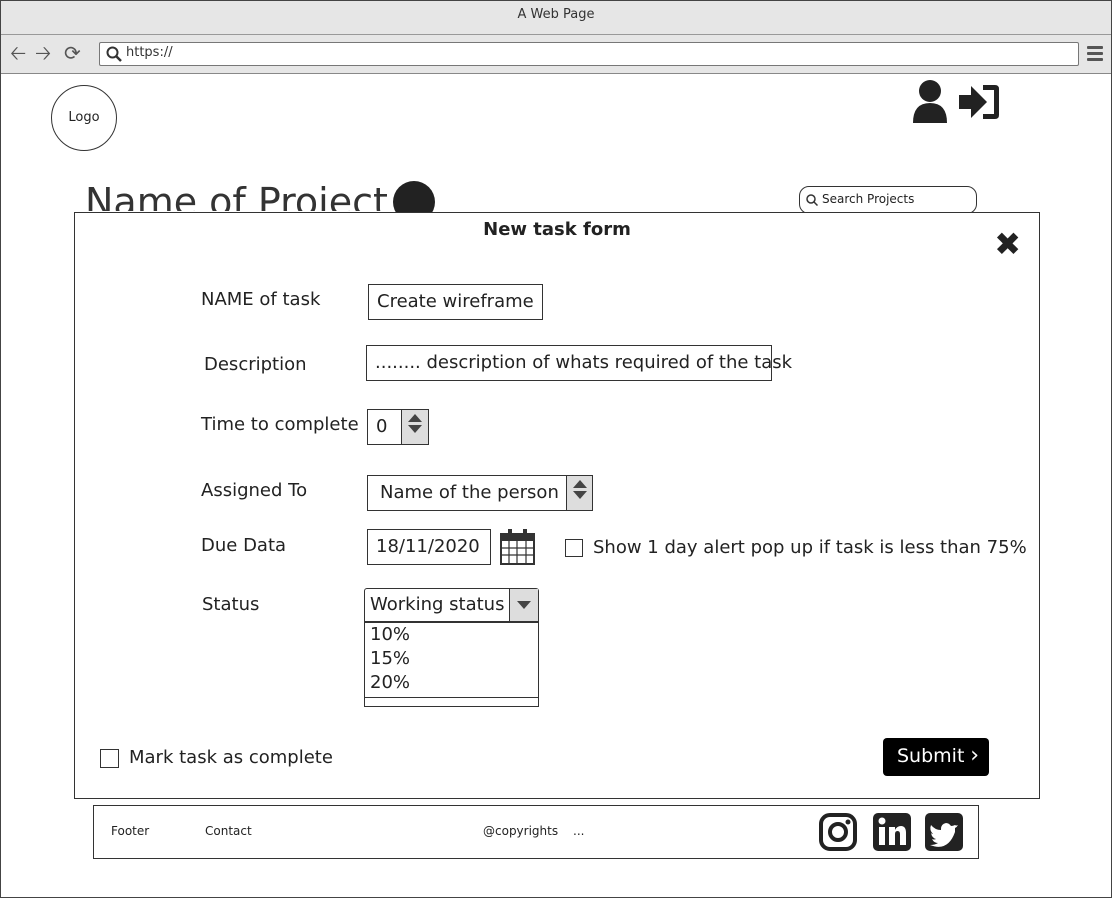  Describe the element at coordinates (868, 199) in the screenshot. I see `search-placeholder: Search Projects` at that location.